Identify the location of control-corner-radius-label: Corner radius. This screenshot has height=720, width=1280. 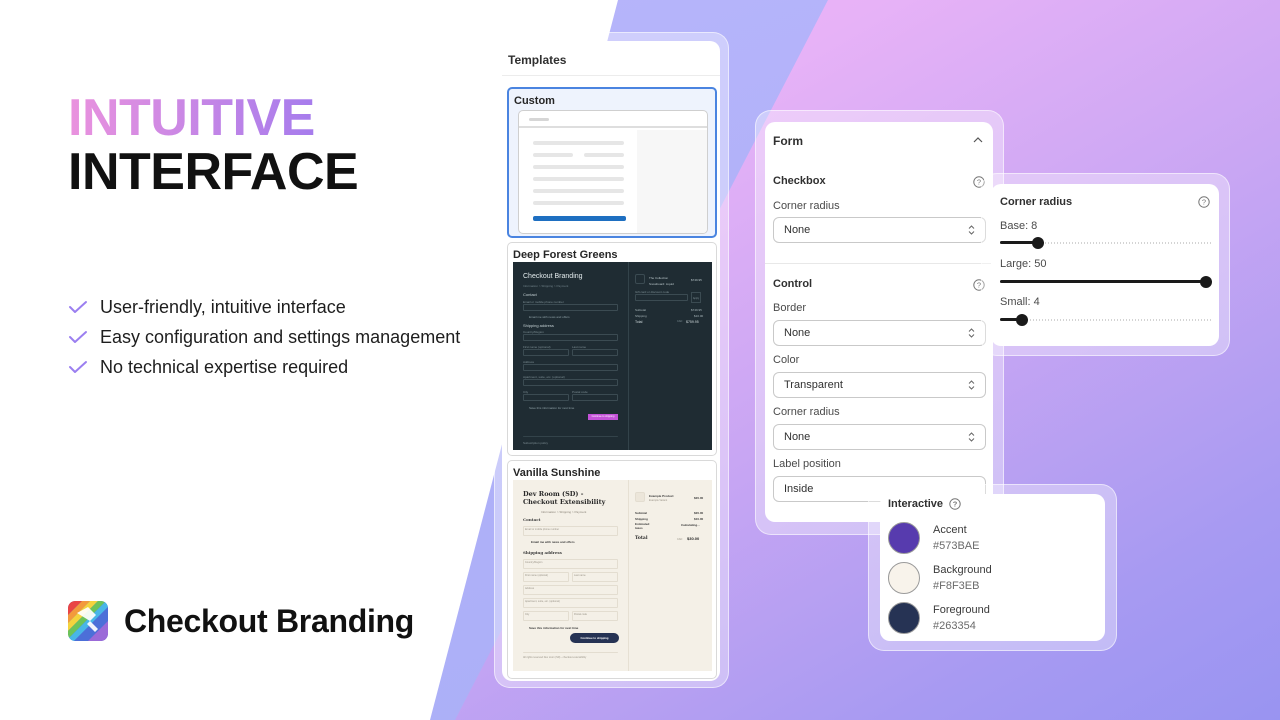
(806, 412).